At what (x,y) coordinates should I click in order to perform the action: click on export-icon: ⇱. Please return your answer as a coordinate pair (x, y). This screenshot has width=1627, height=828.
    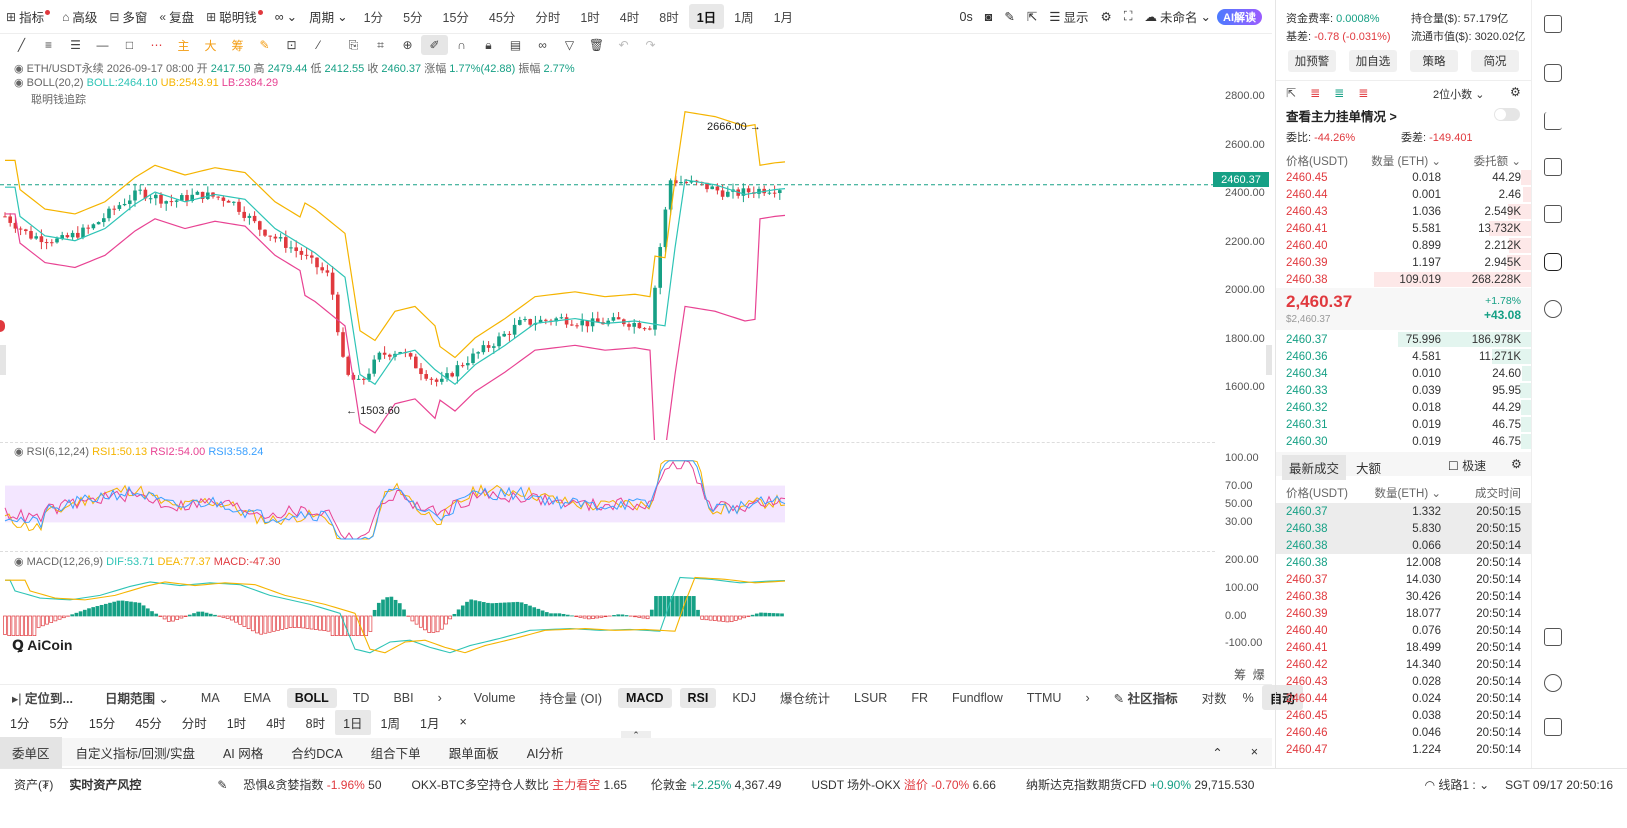
    Looking at the image, I should click on (1032, 16).